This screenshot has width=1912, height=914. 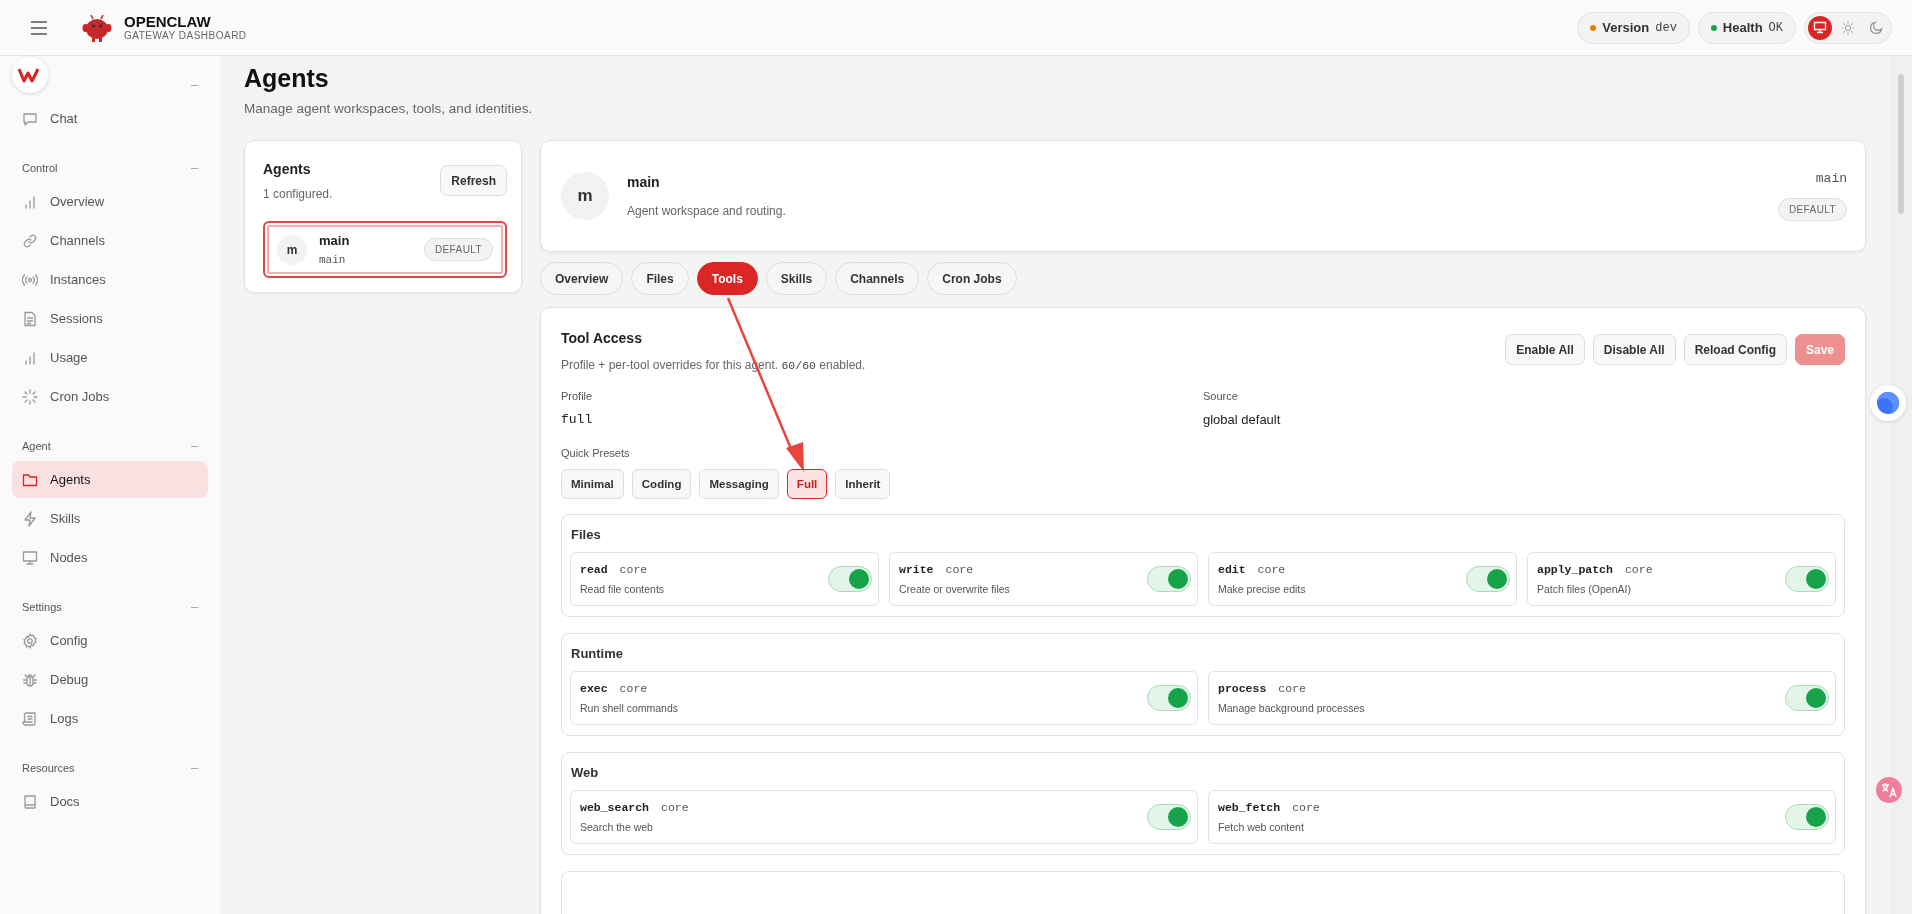 I want to click on sidebar-item: Debug, so click(x=110, y=679).